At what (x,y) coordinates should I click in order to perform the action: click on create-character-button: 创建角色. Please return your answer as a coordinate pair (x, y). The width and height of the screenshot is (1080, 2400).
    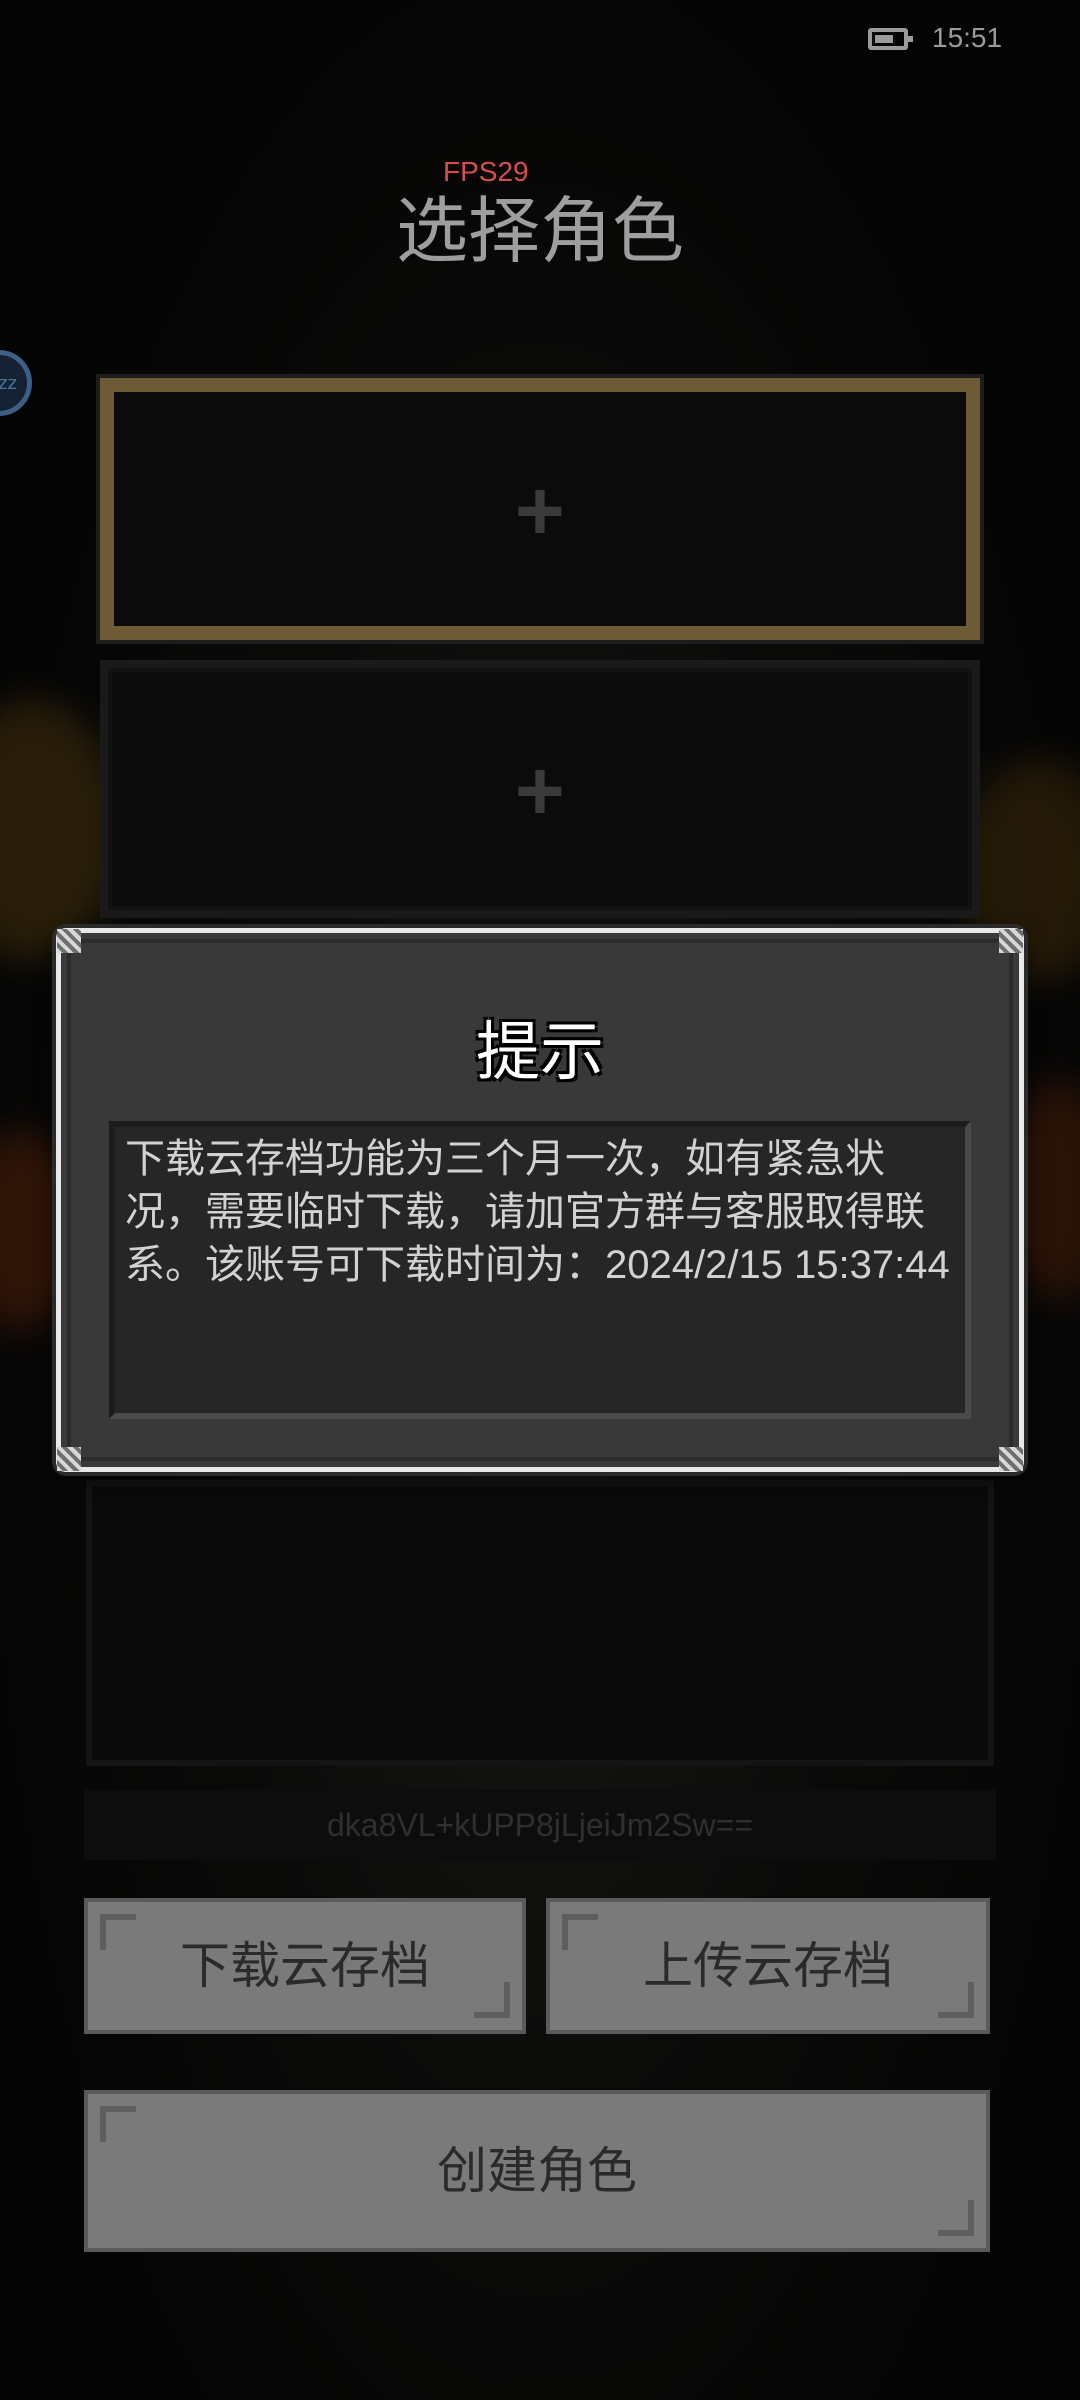
    Looking at the image, I should click on (537, 2171).